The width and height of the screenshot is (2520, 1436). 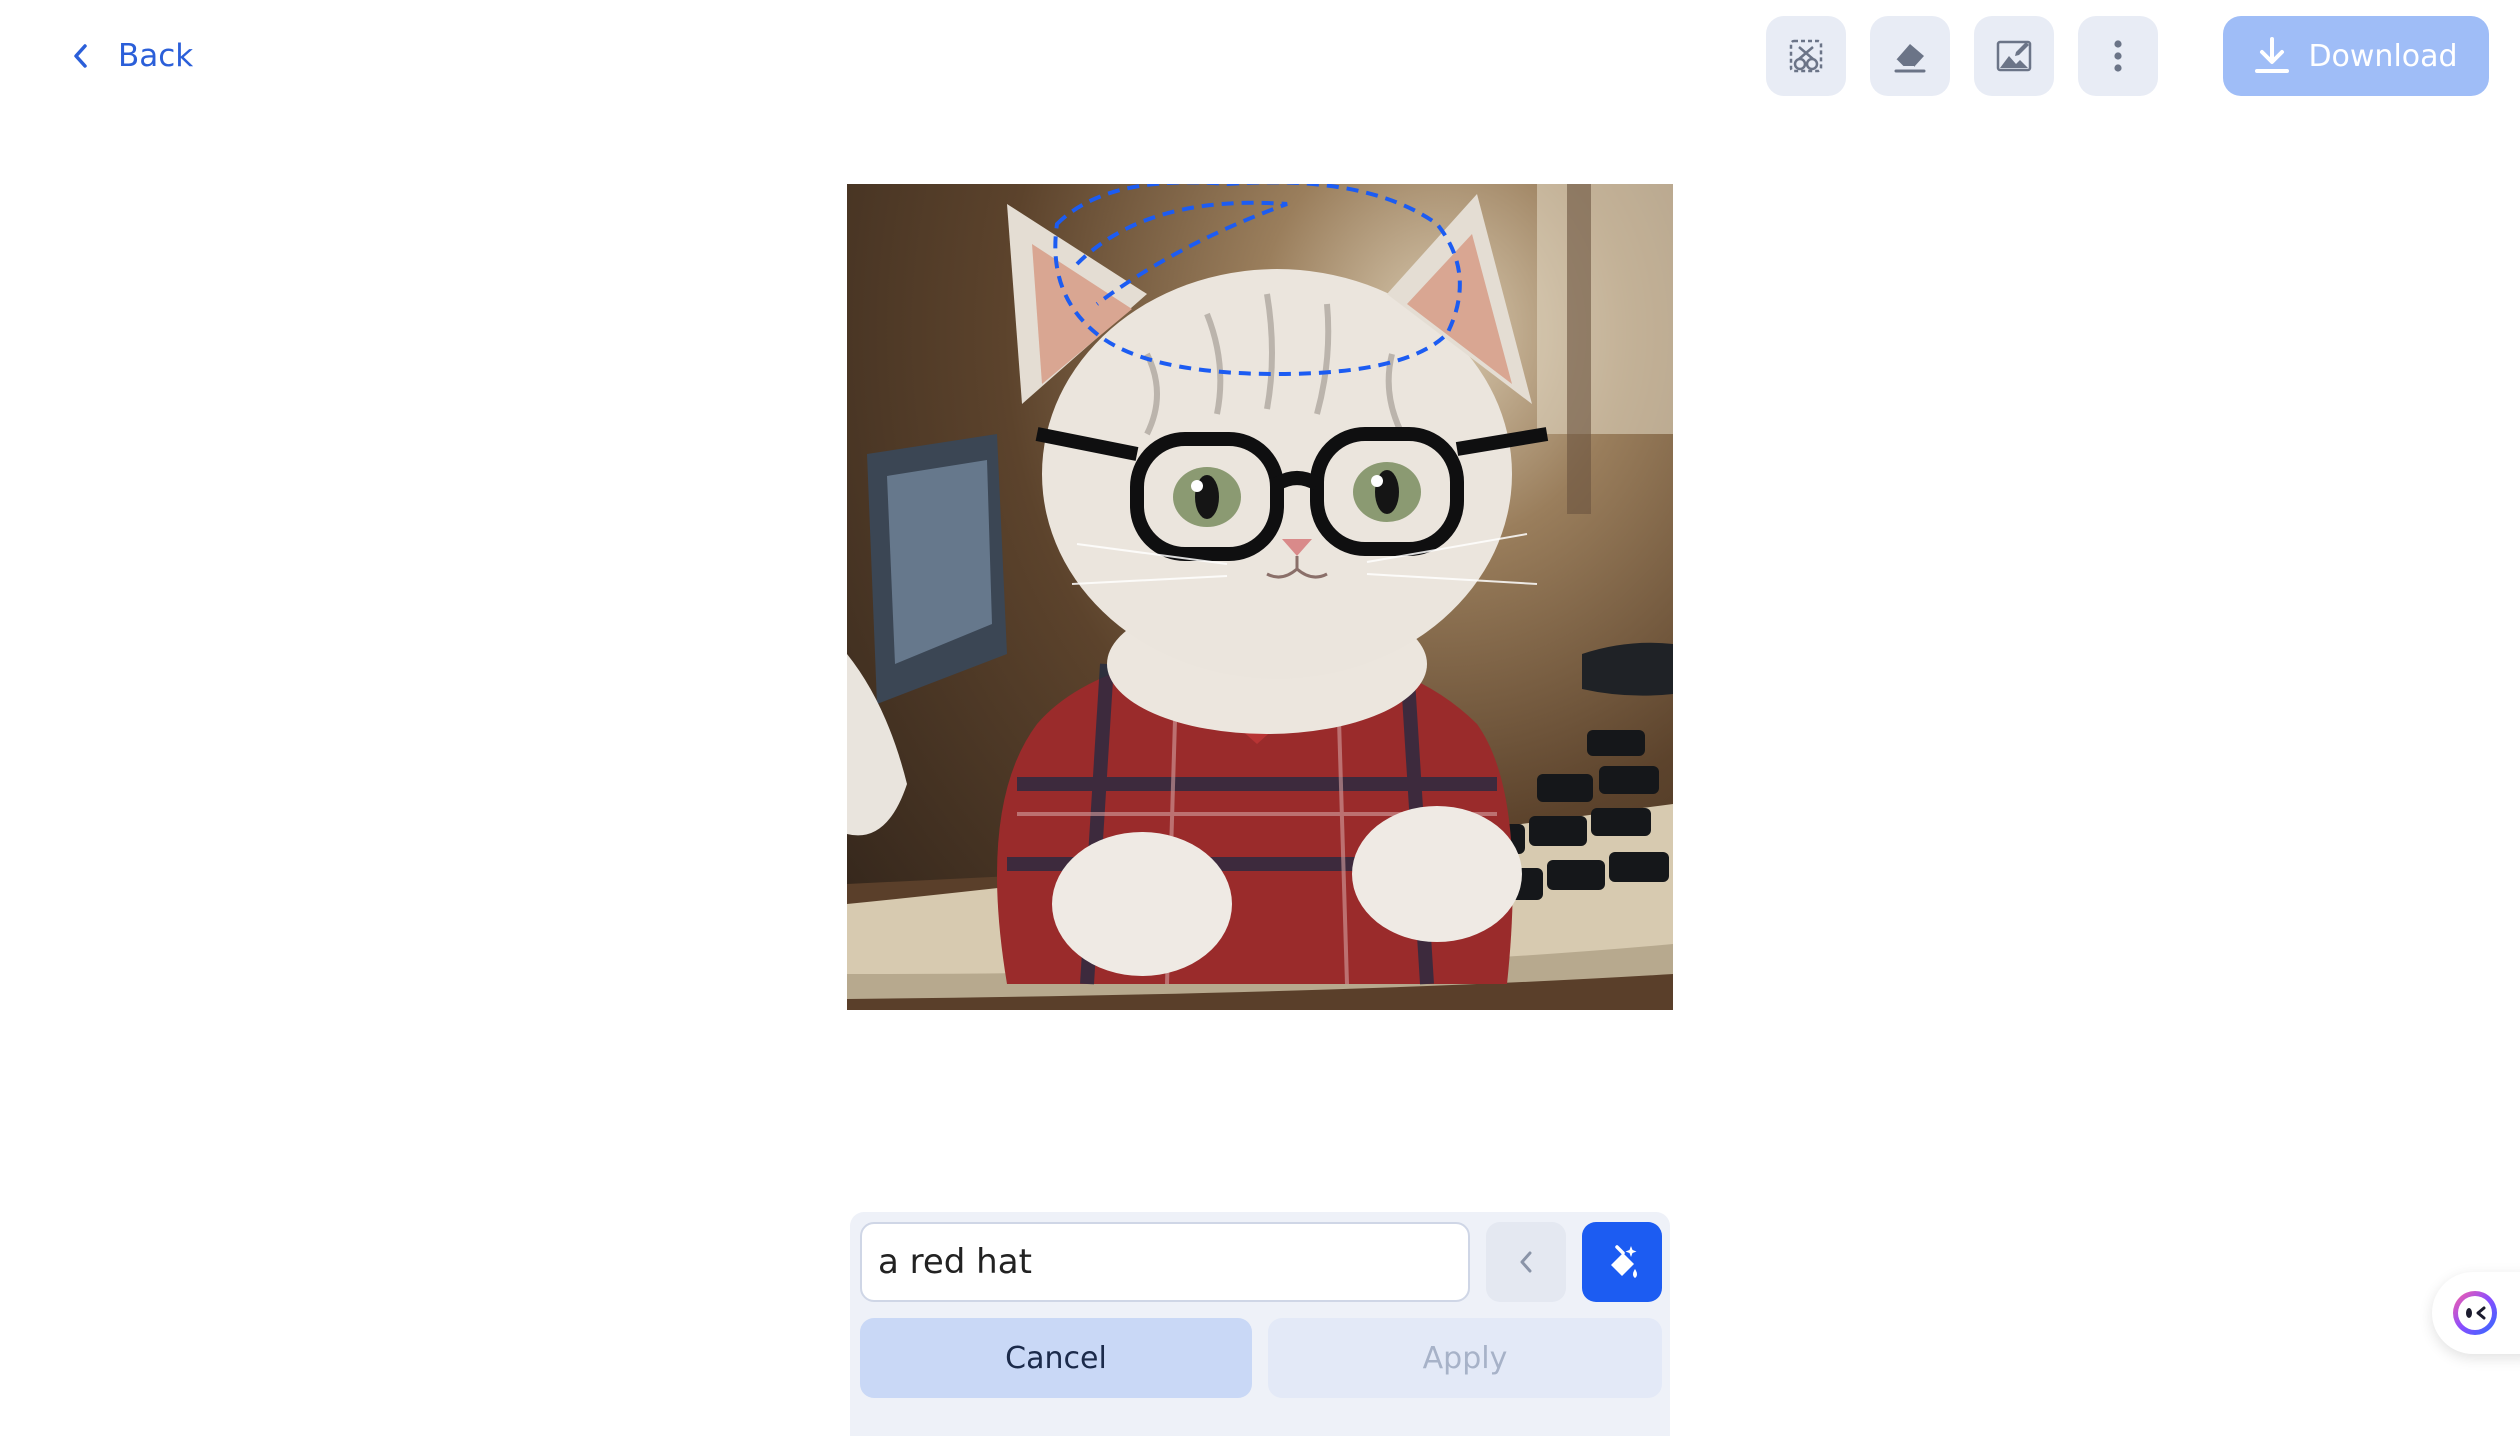 I want to click on assistant-face-icon, so click(x=2475, y=1313).